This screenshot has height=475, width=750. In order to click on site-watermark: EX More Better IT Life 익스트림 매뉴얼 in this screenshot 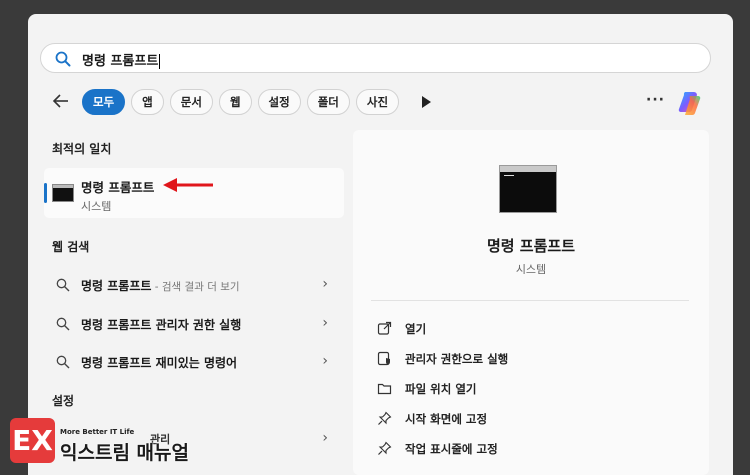, I will do `click(105, 445)`.